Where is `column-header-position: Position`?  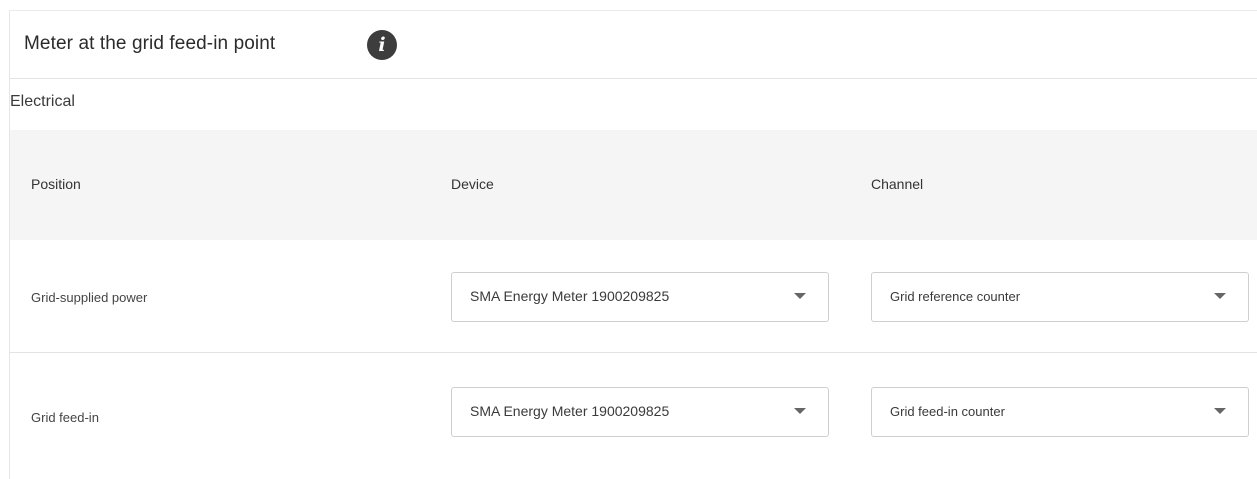
column-header-position: Position is located at coordinates (56, 184).